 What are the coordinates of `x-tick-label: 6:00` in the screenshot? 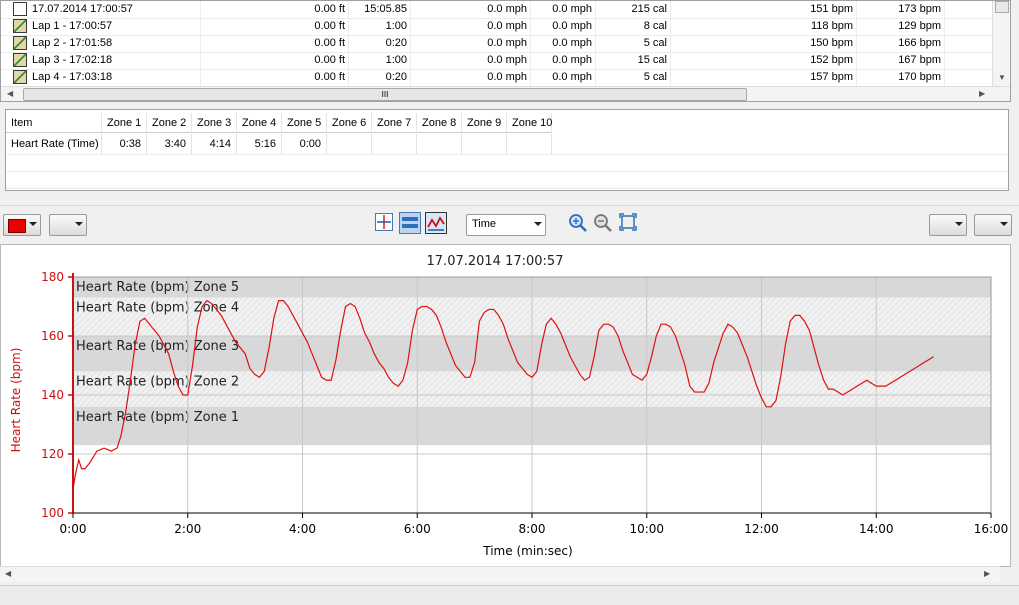 It's located at (417, 529).